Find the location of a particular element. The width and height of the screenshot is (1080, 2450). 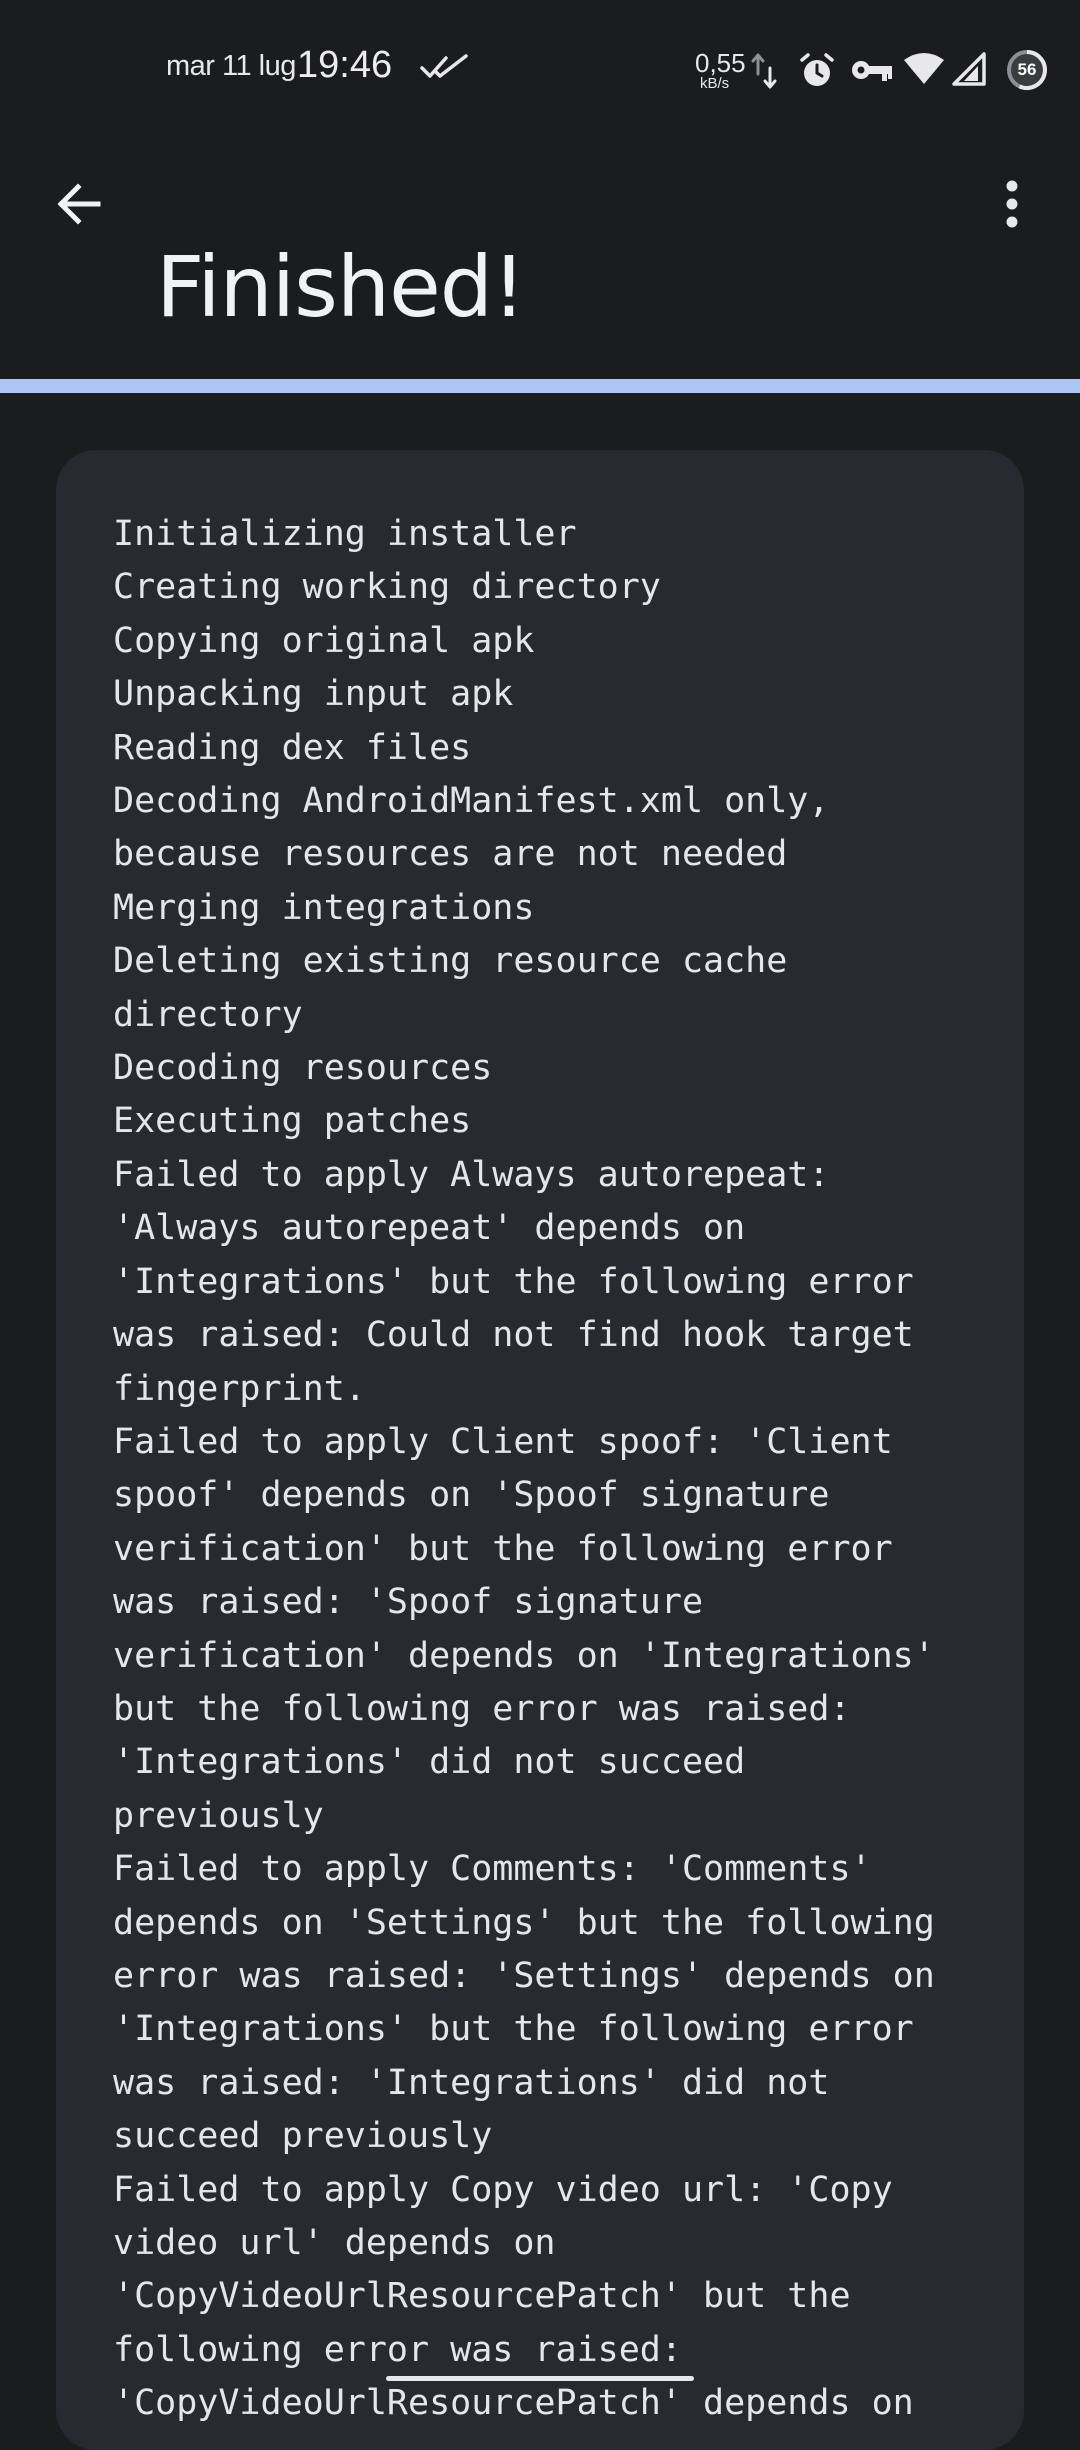

status-date: mar 11 lug is located at coordinates (231, 66).